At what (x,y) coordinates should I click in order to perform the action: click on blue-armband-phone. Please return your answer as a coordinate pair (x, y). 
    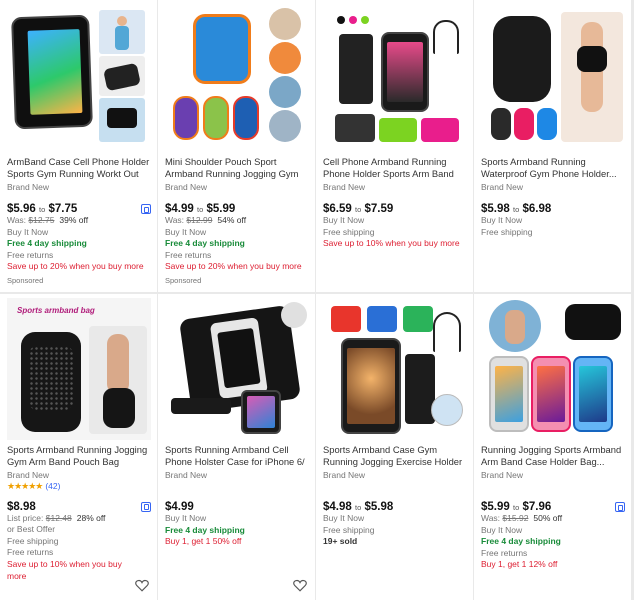
    Looking at the image, I should click on (593, 394).